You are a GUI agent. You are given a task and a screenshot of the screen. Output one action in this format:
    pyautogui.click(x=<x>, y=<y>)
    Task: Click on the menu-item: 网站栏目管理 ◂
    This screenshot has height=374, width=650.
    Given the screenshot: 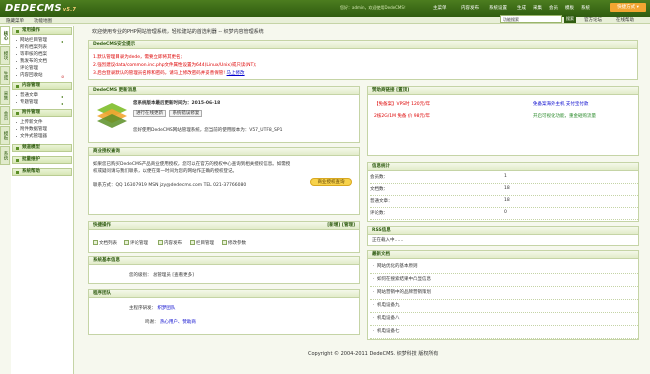 What is the action you would take?
    pyautogui.click(x=42, y=40)
    